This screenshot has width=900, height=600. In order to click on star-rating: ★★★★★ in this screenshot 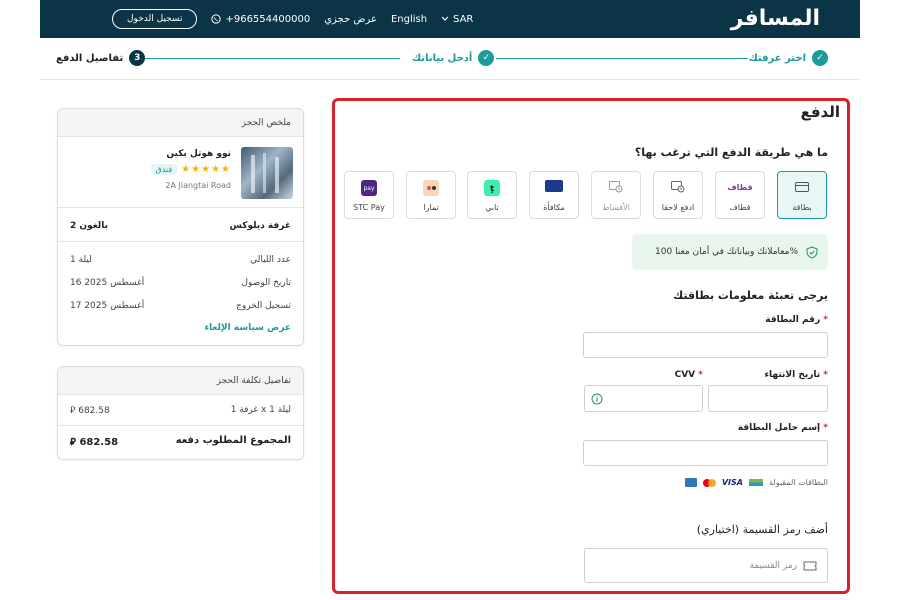, I will do `click(206, 169)`.